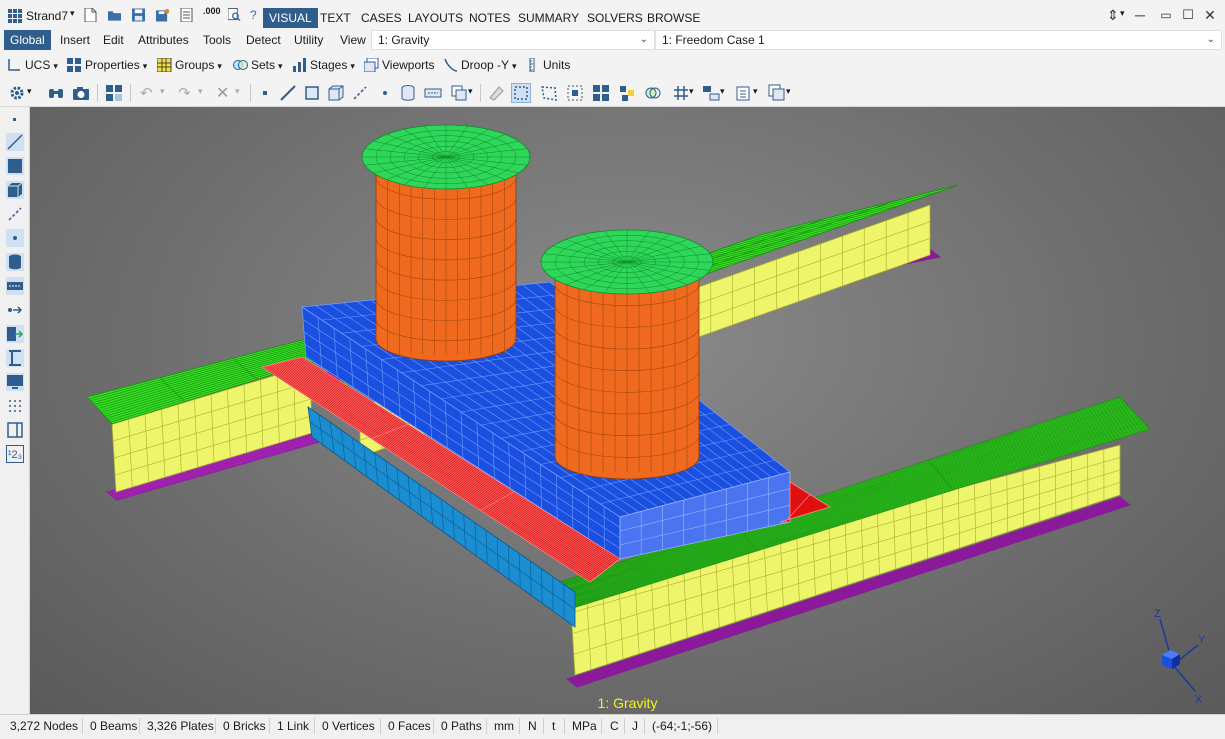 The width and height of the screenshot is (1225, 739). I want to click on menu-insert: Insert, so click(75, 40).